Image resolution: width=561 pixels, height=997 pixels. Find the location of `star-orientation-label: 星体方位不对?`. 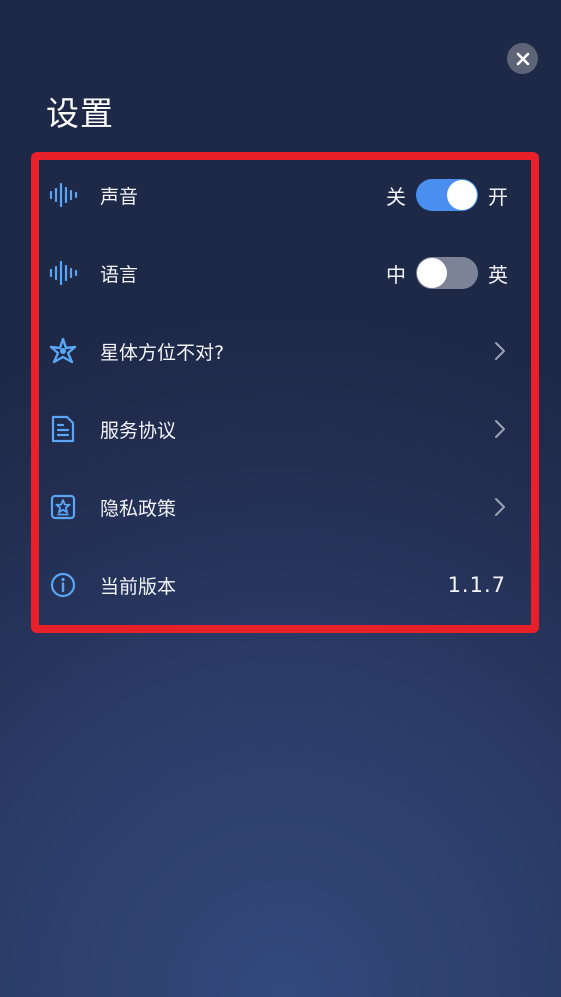

star-orientation-label: 星体方位不对? is located at coordinates (162, 352).